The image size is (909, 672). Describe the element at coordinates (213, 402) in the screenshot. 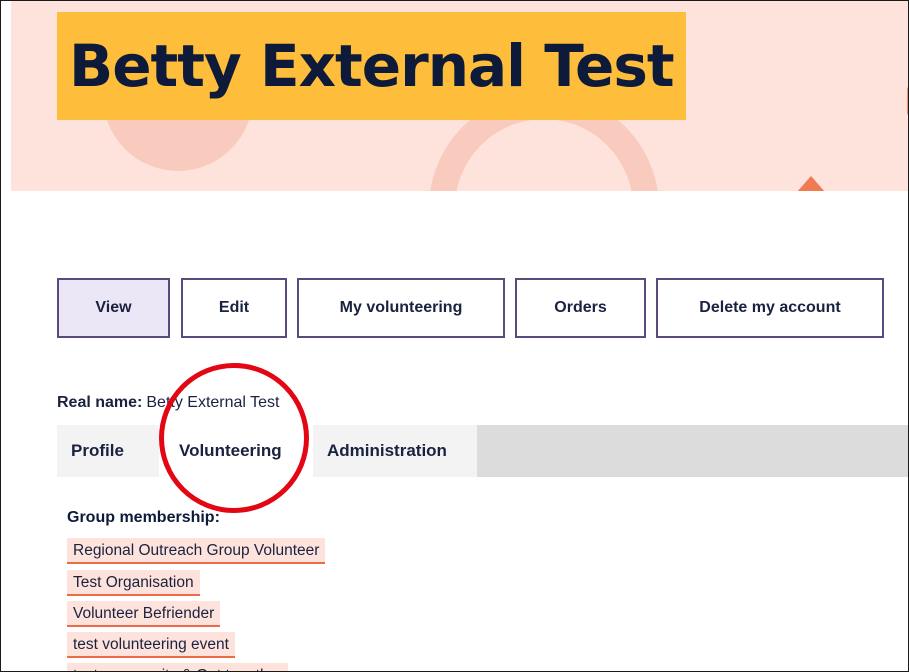

I see `real-name-value: Betty External Test` at that location.